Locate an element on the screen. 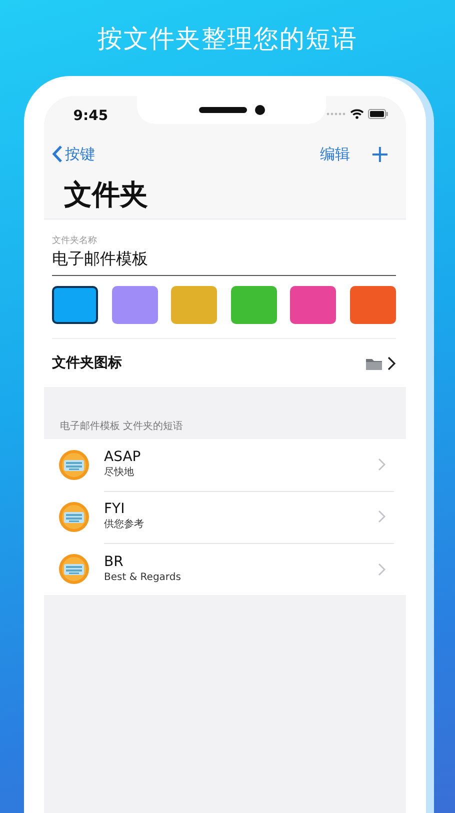 The height and width of the screenshot is (813, 455). folder-icon-row: 文件夹图标 is located at coordinates (224, 363).